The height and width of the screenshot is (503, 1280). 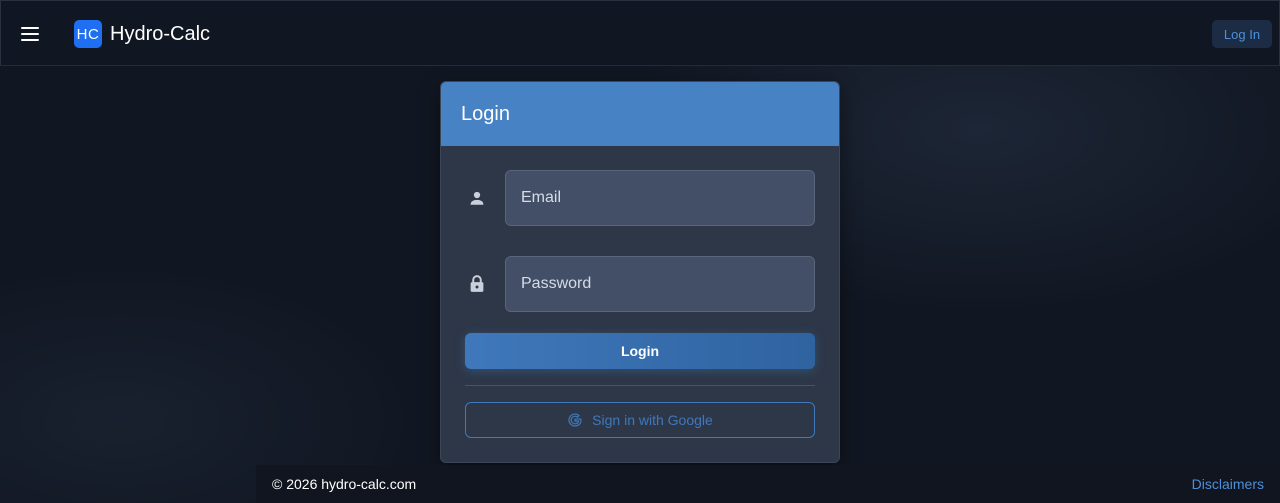 I want to click on password-row: Password, so click(x=640, y=284).